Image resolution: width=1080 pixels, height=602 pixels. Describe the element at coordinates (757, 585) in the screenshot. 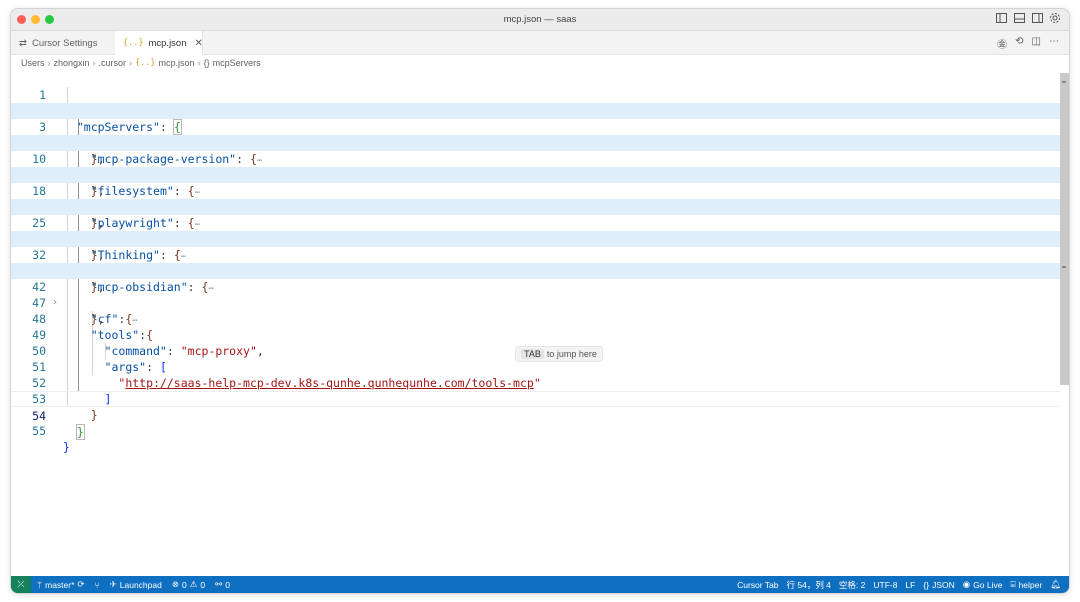

I see `cursor-tab-status: Cursor Tab` at that location.